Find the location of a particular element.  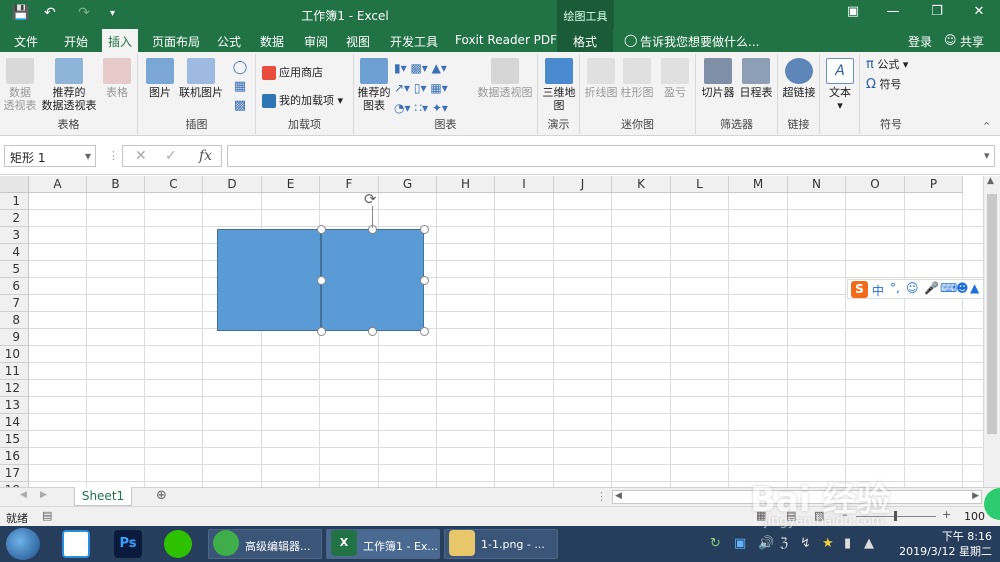

combo-chart-icon: ▦▾ is located at coordinates (438, 88).